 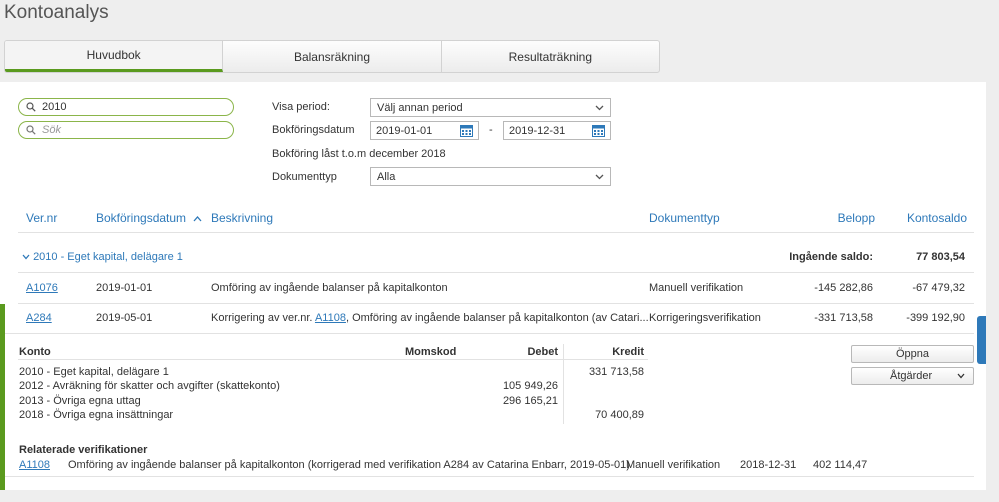 I want to click on related-date: 2018-12-31, so click(x=768, y=465).